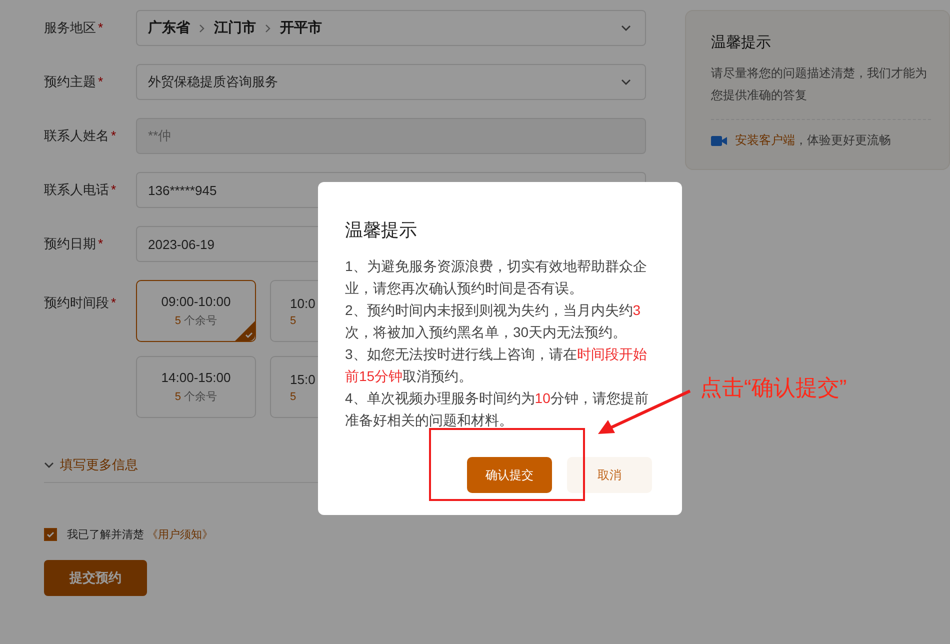  I want to click on time-slot: 09:00-10:00 5 个余号, so click(196, 311).